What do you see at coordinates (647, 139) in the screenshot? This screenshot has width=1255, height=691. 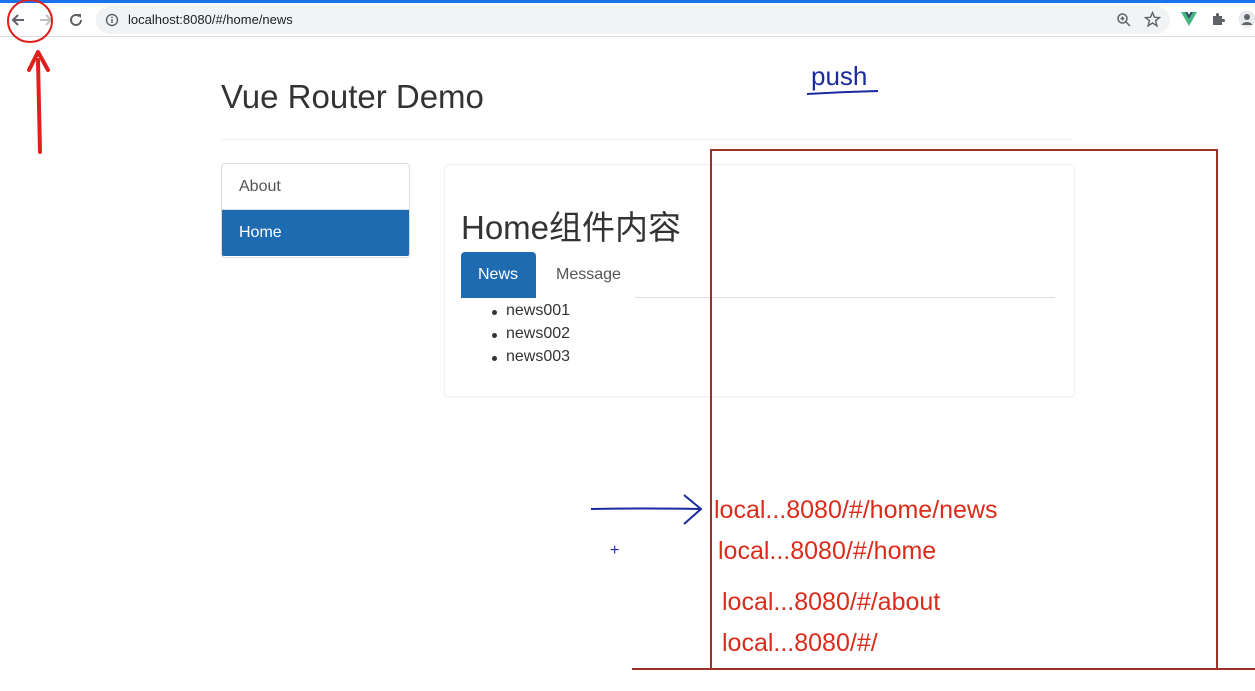 I see `title-divider` at bounding box center [647, 139].